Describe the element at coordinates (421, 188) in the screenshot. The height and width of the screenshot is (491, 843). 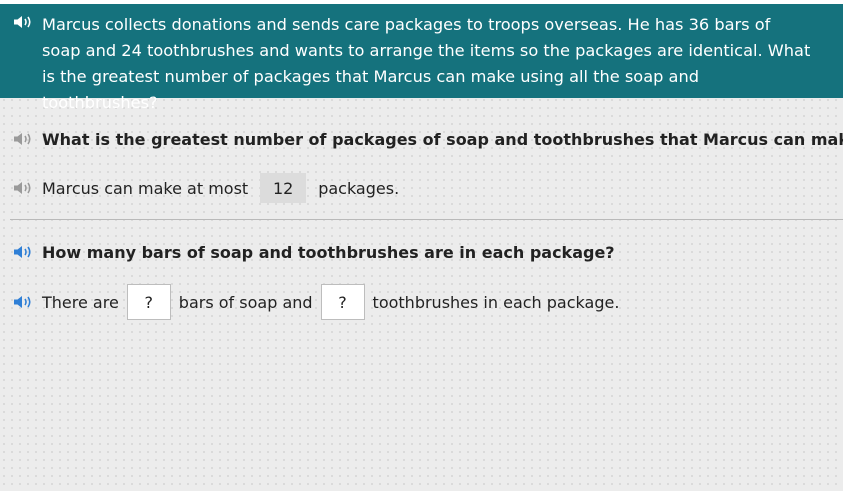
I see `answer-row-1: Marcus can make at most 12 packages.` at that location.